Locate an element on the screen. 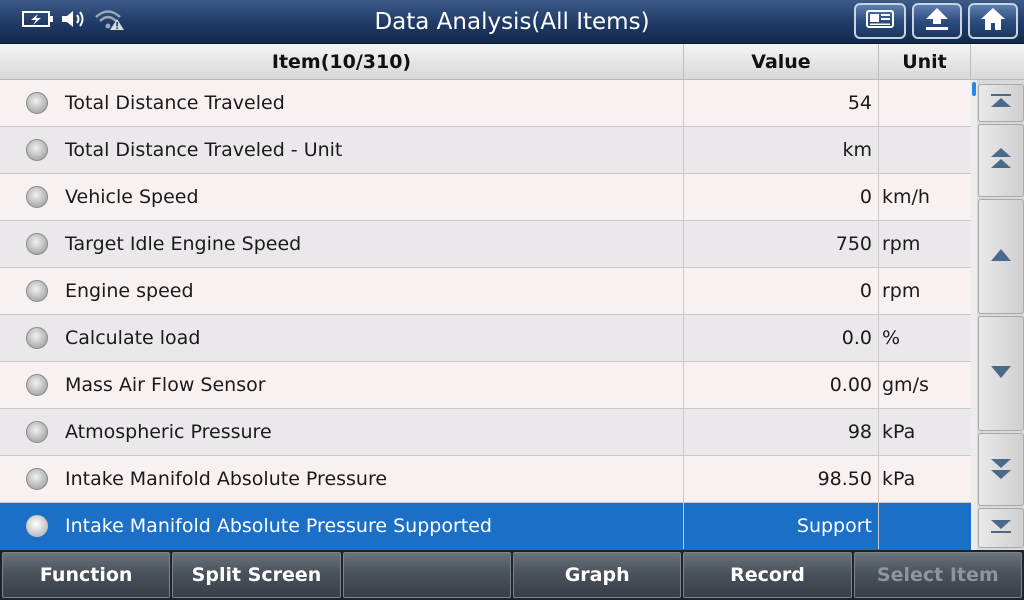 Image resolution: width=1024 pixels, height=600 pixels. page-up-button is located at coordinates (1001, 160).